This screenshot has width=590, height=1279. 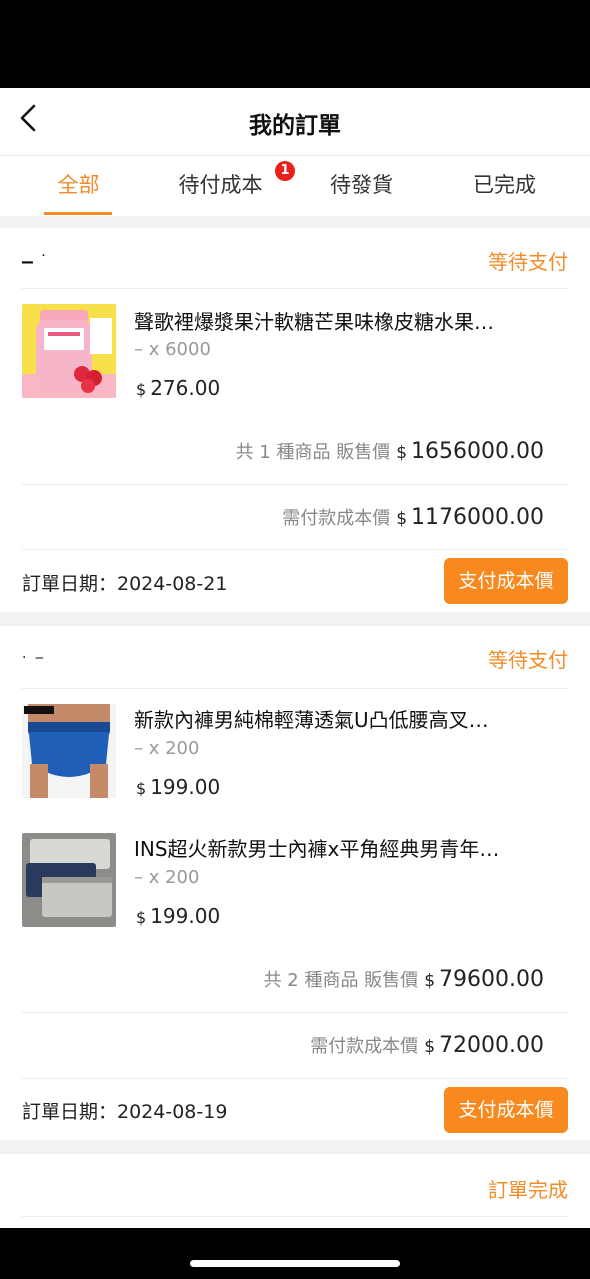 I want to click on order-summary-sale: 共 1 種商品 販售價 $1656000.00, so click(x=390, y=451).